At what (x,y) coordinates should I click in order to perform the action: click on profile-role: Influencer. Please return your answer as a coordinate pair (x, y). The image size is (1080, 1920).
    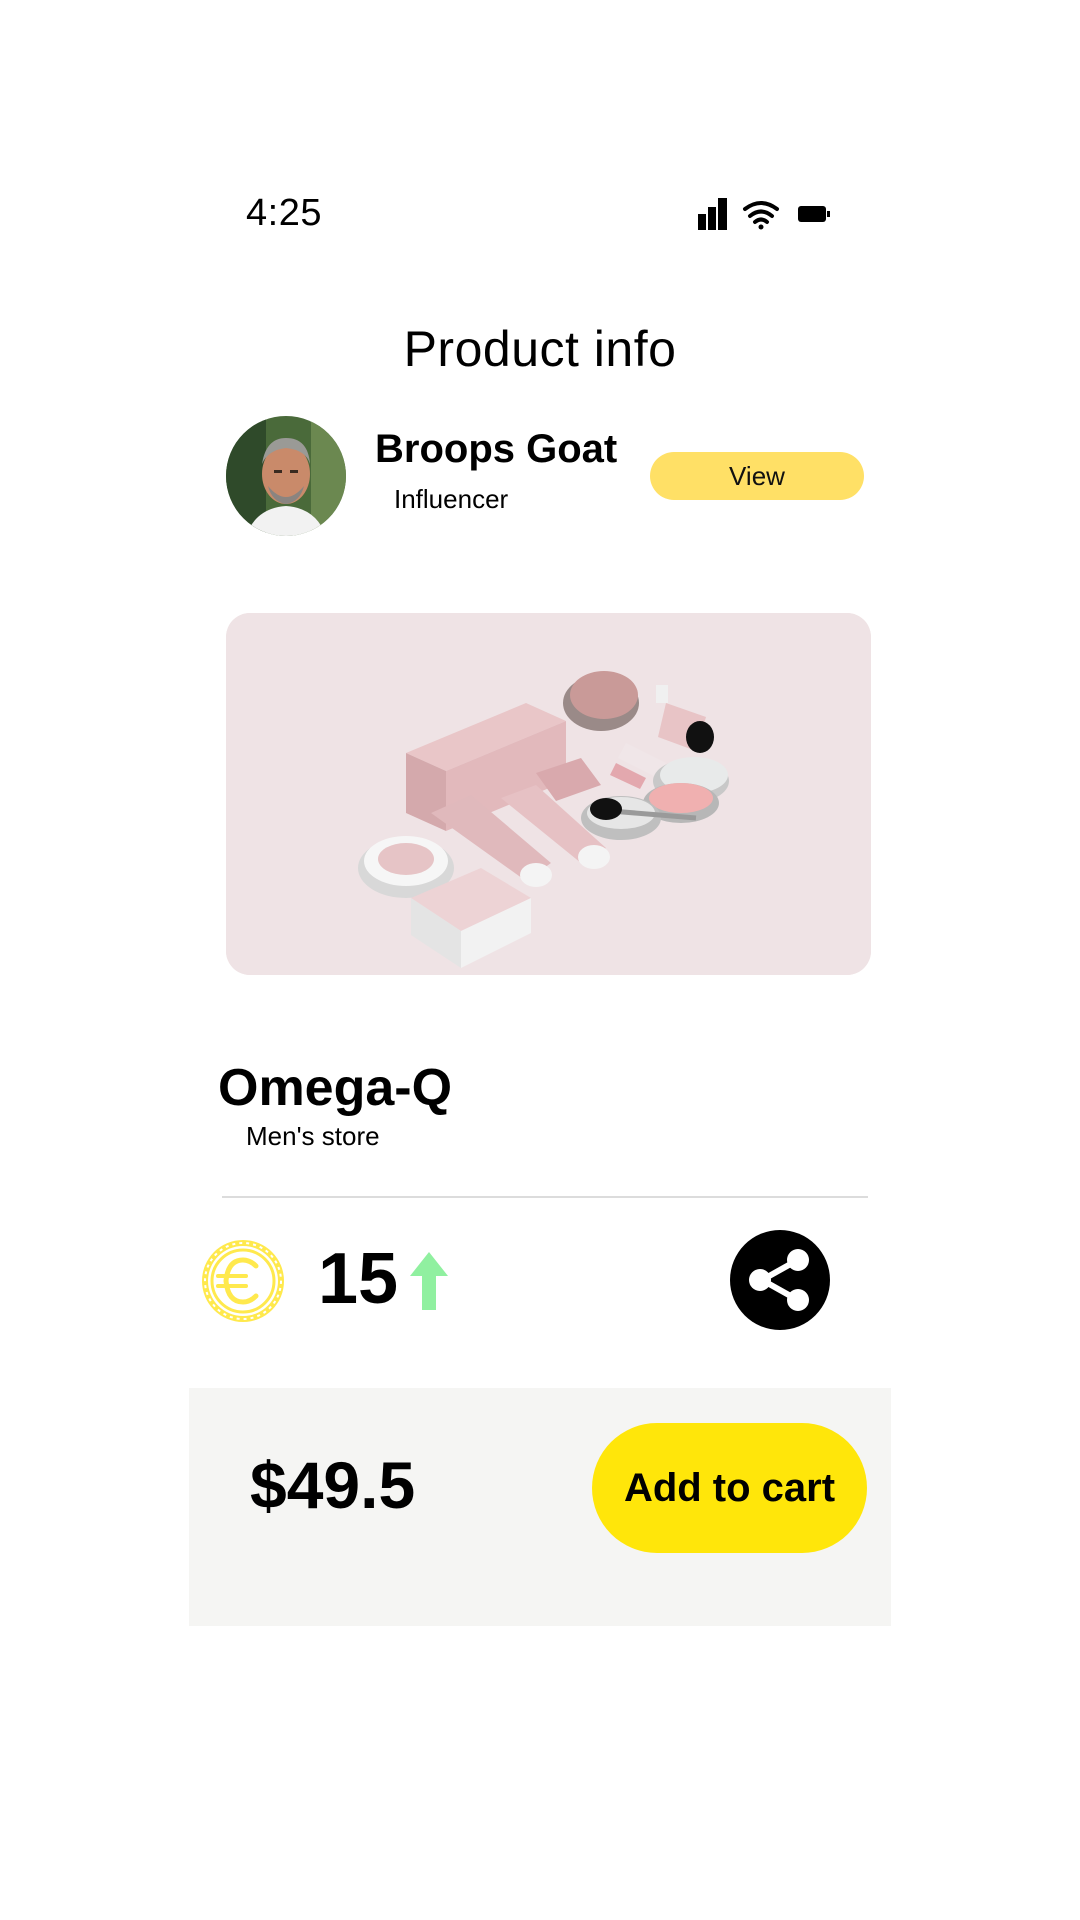
    Looking at the image, I should click on (451, 499).